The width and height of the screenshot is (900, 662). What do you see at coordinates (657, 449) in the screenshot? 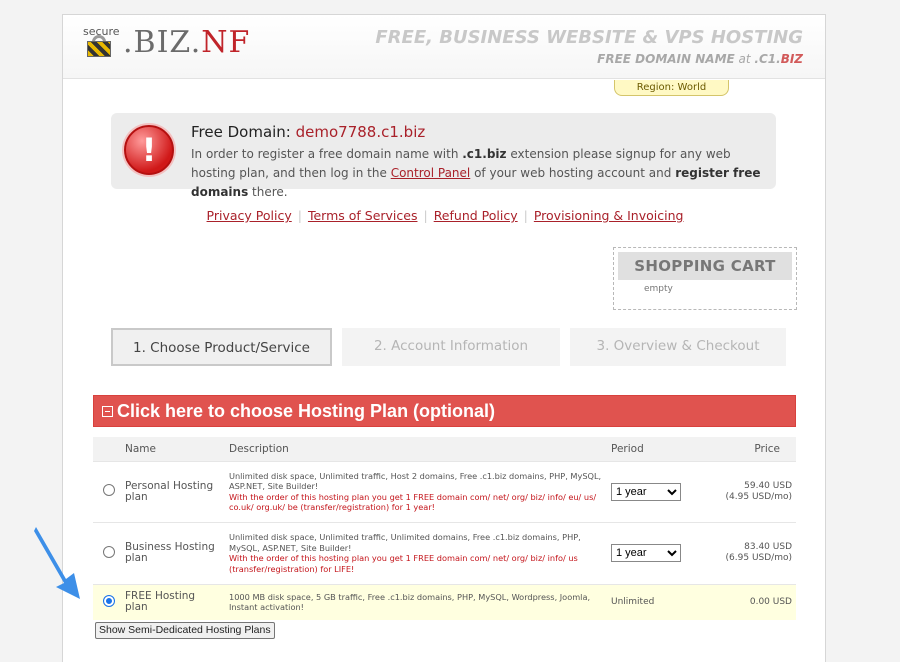
I see `header-period: Period` at bounding box center [657, 449].